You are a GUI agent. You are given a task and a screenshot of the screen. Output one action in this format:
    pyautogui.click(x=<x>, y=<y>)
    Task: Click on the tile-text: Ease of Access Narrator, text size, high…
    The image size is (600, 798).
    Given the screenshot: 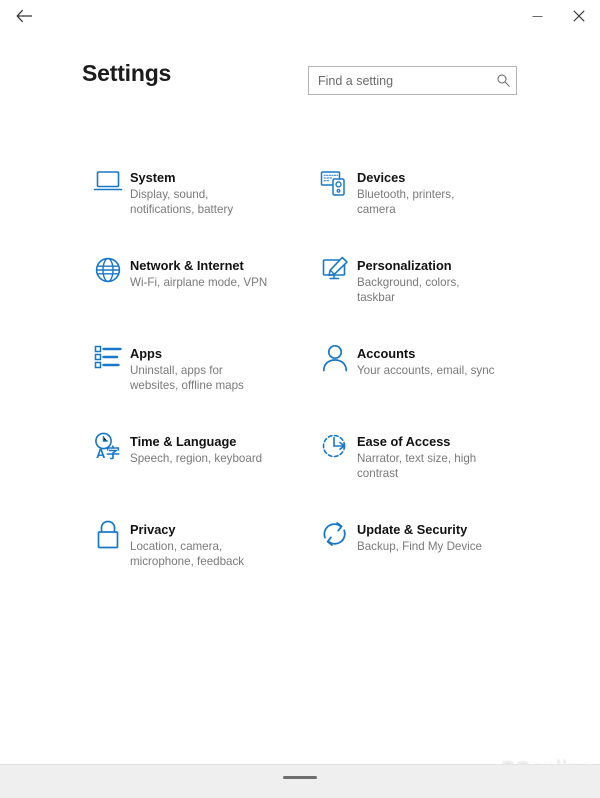 What is the action you would take?
    pyautogui.click(x=426, y=456)
    